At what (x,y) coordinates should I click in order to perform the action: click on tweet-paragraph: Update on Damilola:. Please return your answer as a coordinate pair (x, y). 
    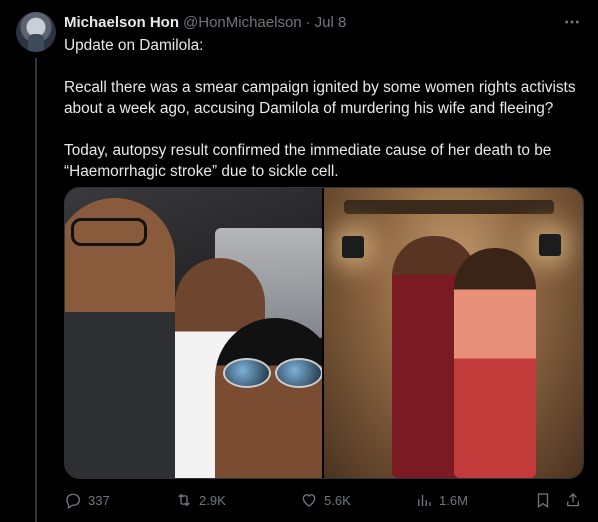
    Looking at the image, I should click on (134, 45).